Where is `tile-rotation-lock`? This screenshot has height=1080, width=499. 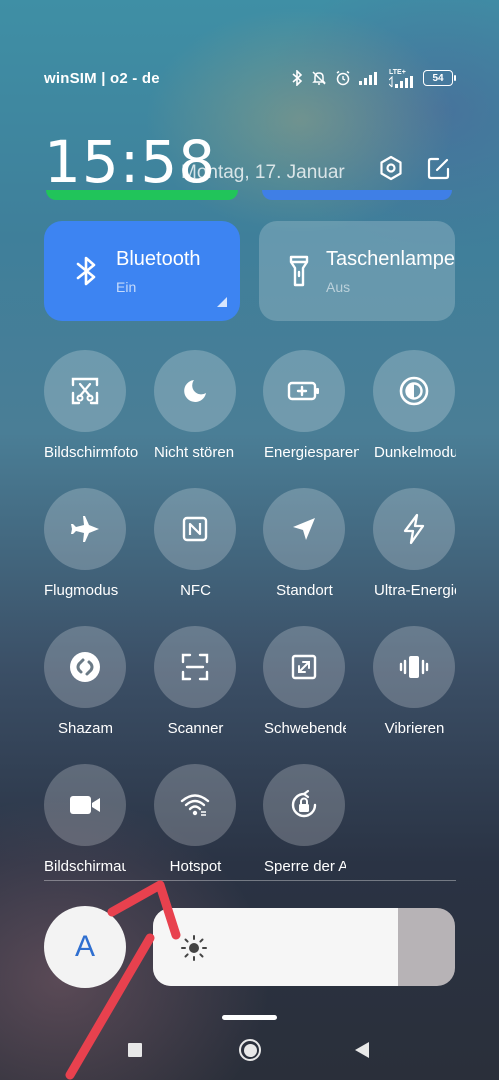 tile-rotation-lock is located at coordinates (304, 805).